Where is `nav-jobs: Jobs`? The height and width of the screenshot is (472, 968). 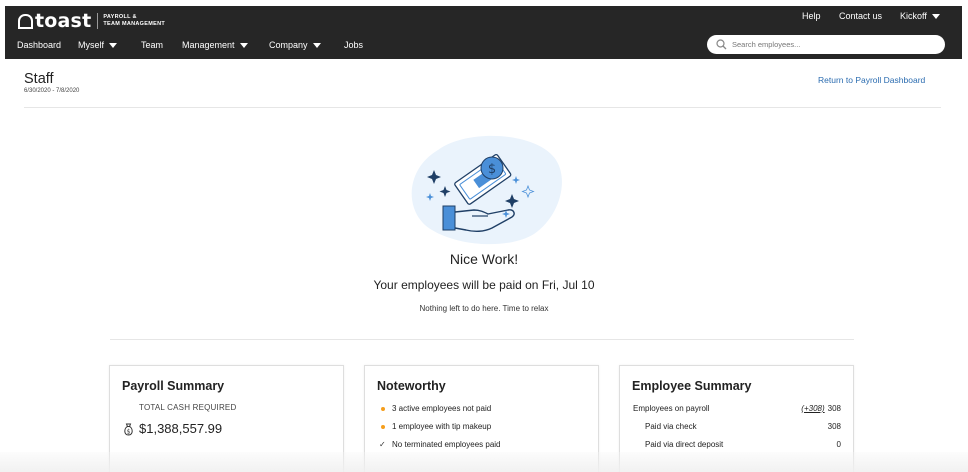
nav-jobs: Jobs is located at coordinates (353, 45).